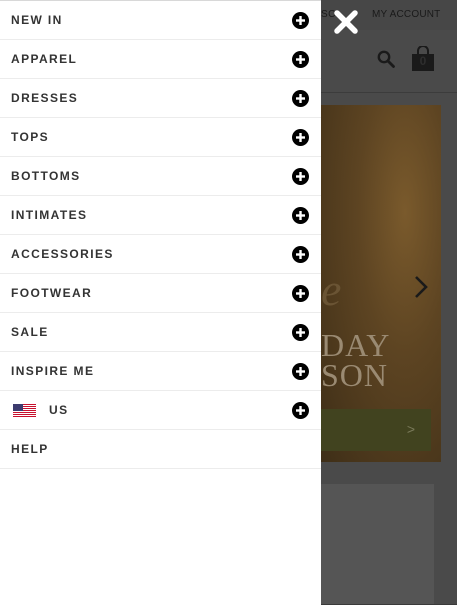 The image size is (457, 605). What do you see at coordinates (160, 98) in the screenshot?
I see `menu-item-dresses: DRESSES` at bounding box center [160, 98].